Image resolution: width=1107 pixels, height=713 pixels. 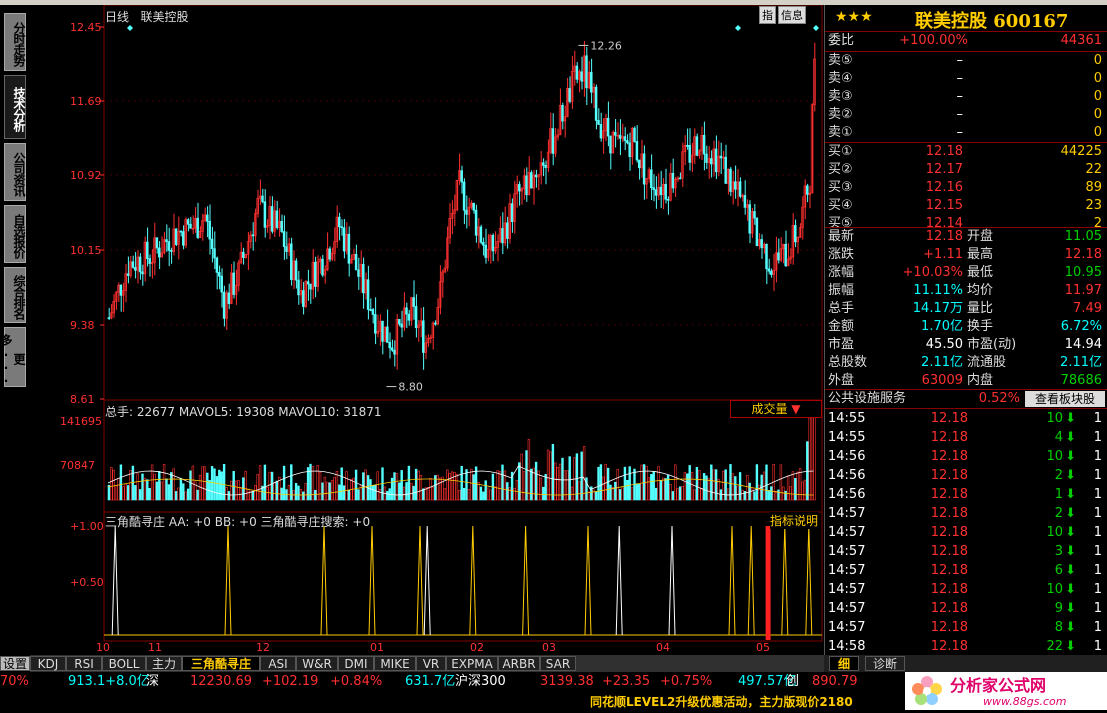 I want to click on indicator-tab-2: RSI, so click(x=84, y=663).